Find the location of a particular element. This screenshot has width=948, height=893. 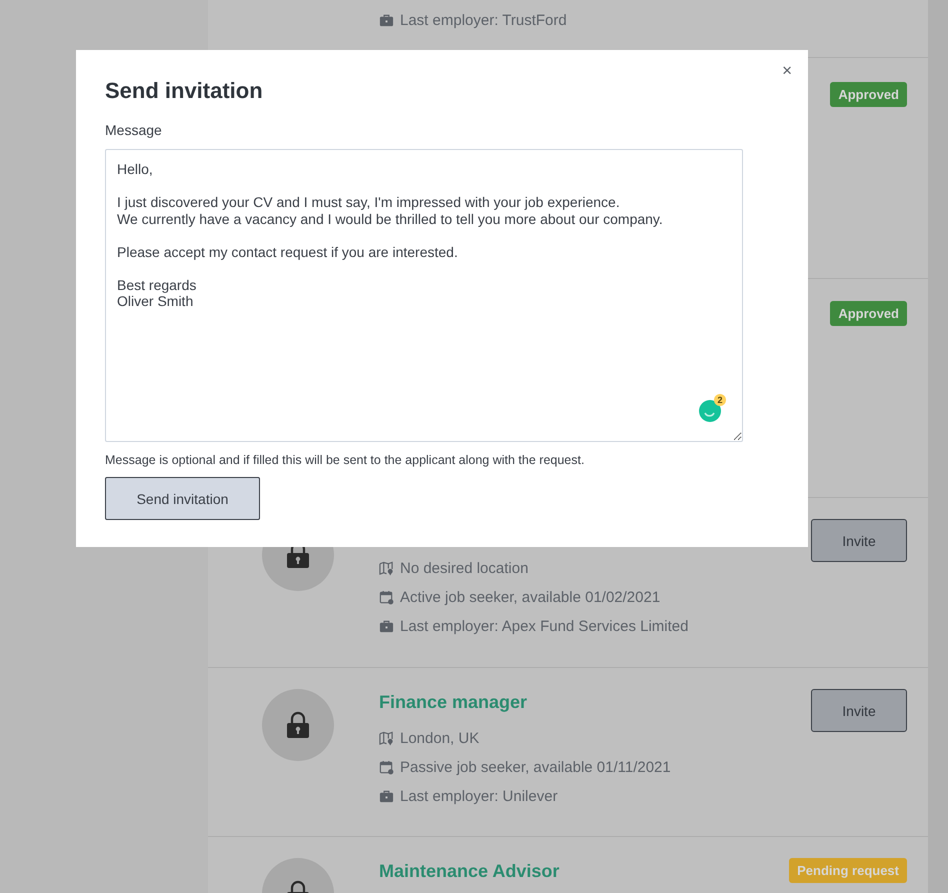

detail-text: Active job seeker, available 01/02/2021 is located at coordinates (530, 597).